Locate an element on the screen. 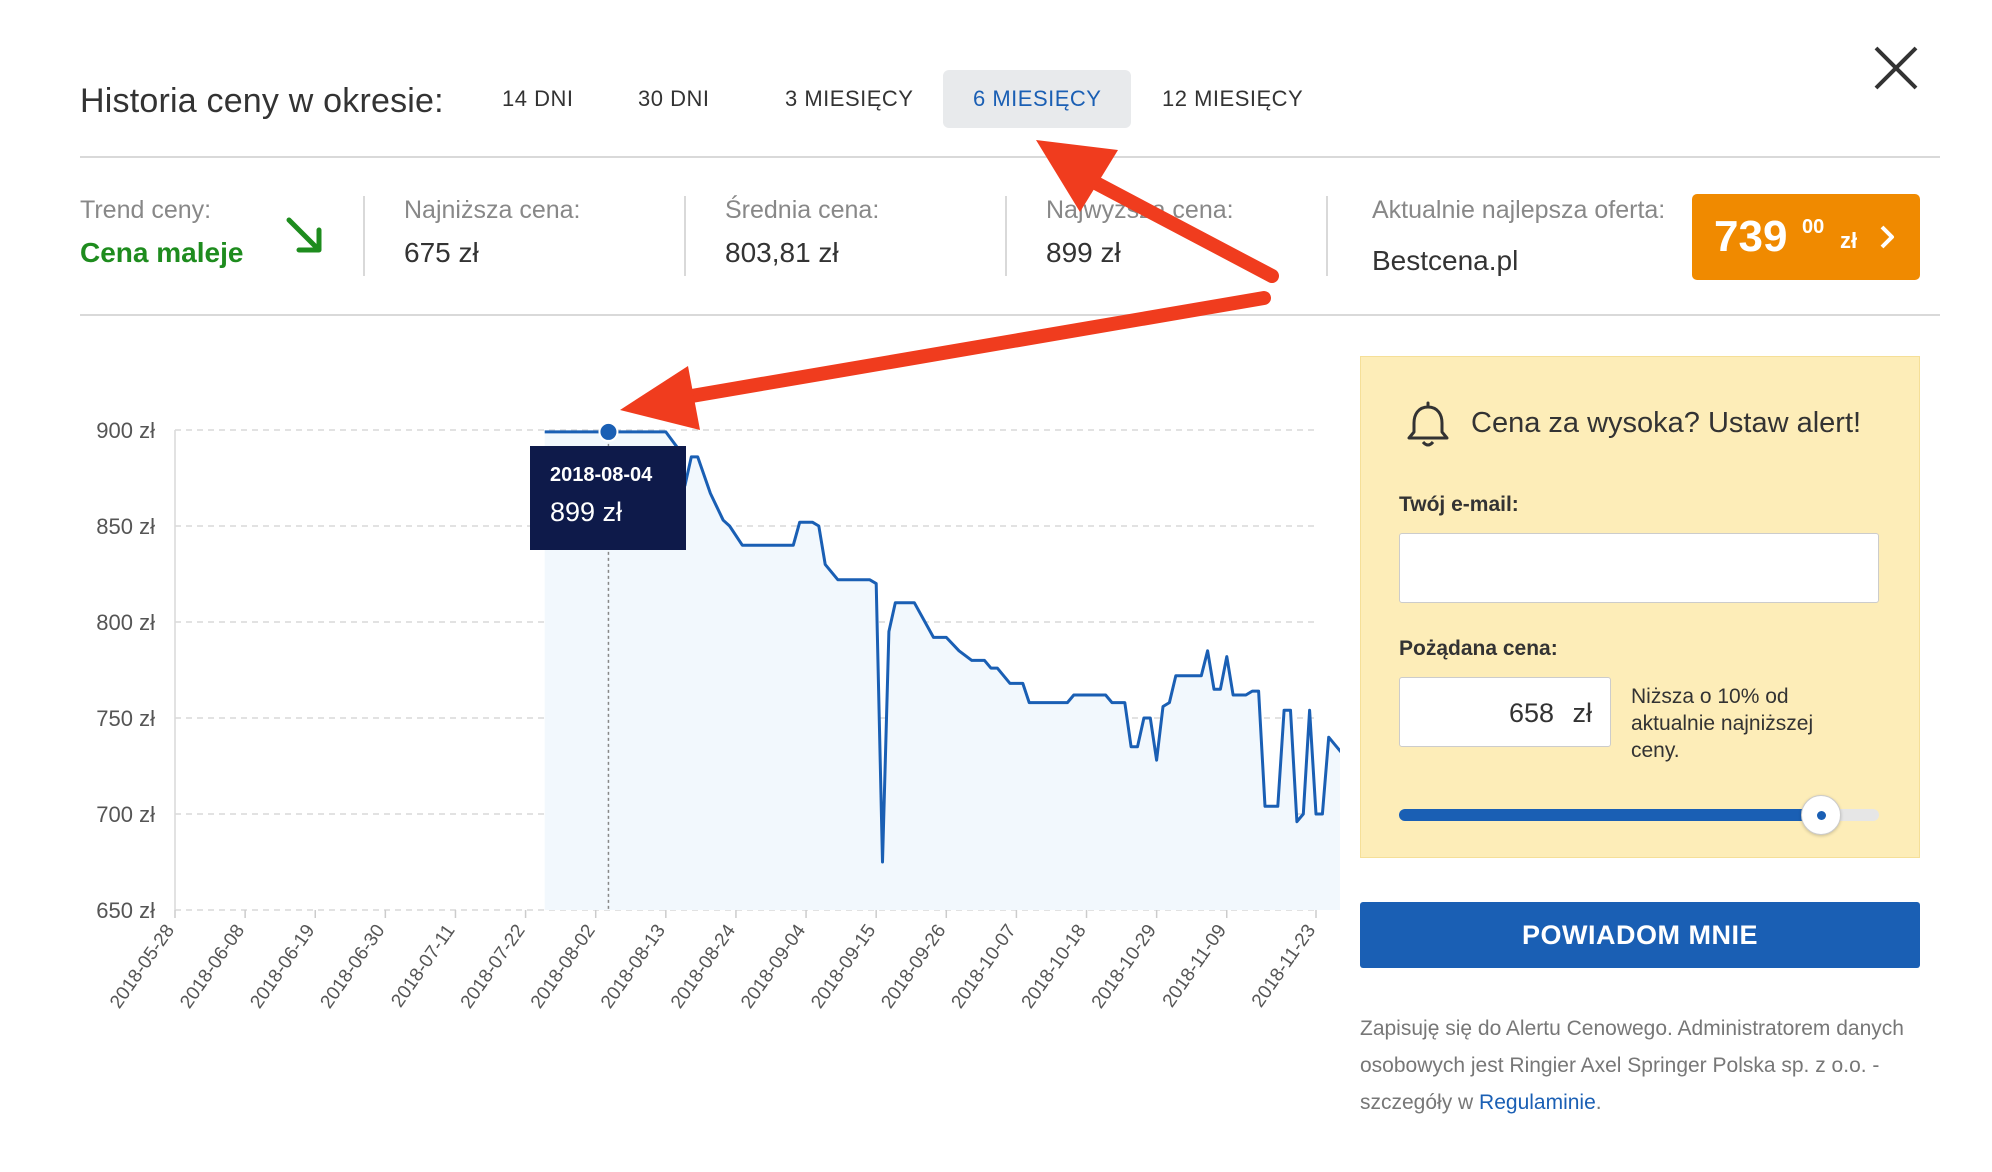 Image resolution: width=1992 pixels, height=1172 pixels. bell-icon is located at coordinates (1428, 427).